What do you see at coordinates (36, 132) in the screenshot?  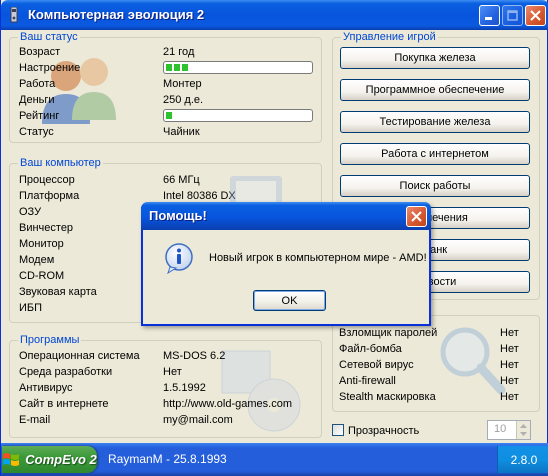 I see `status-label-rank: Статус` at bounding box center [36, 132].